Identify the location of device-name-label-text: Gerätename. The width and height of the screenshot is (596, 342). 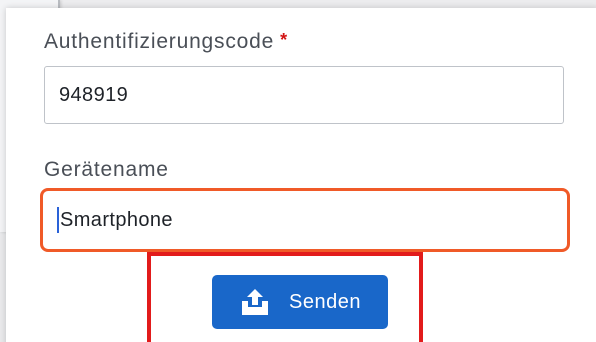
(106, 169).